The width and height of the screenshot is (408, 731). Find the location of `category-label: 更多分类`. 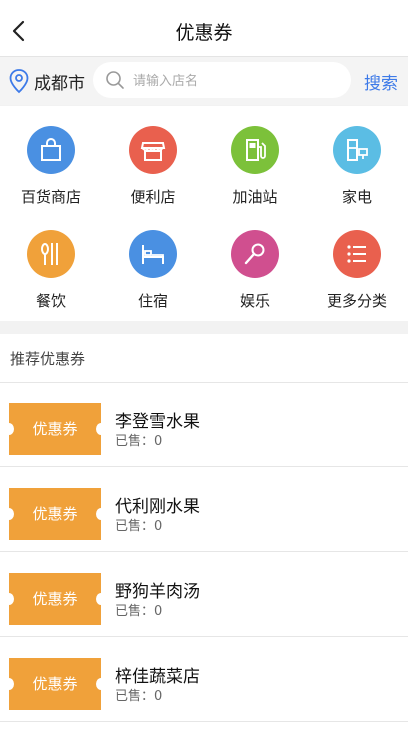

category-label: 更多分类 is located at coordinates (356, 301).